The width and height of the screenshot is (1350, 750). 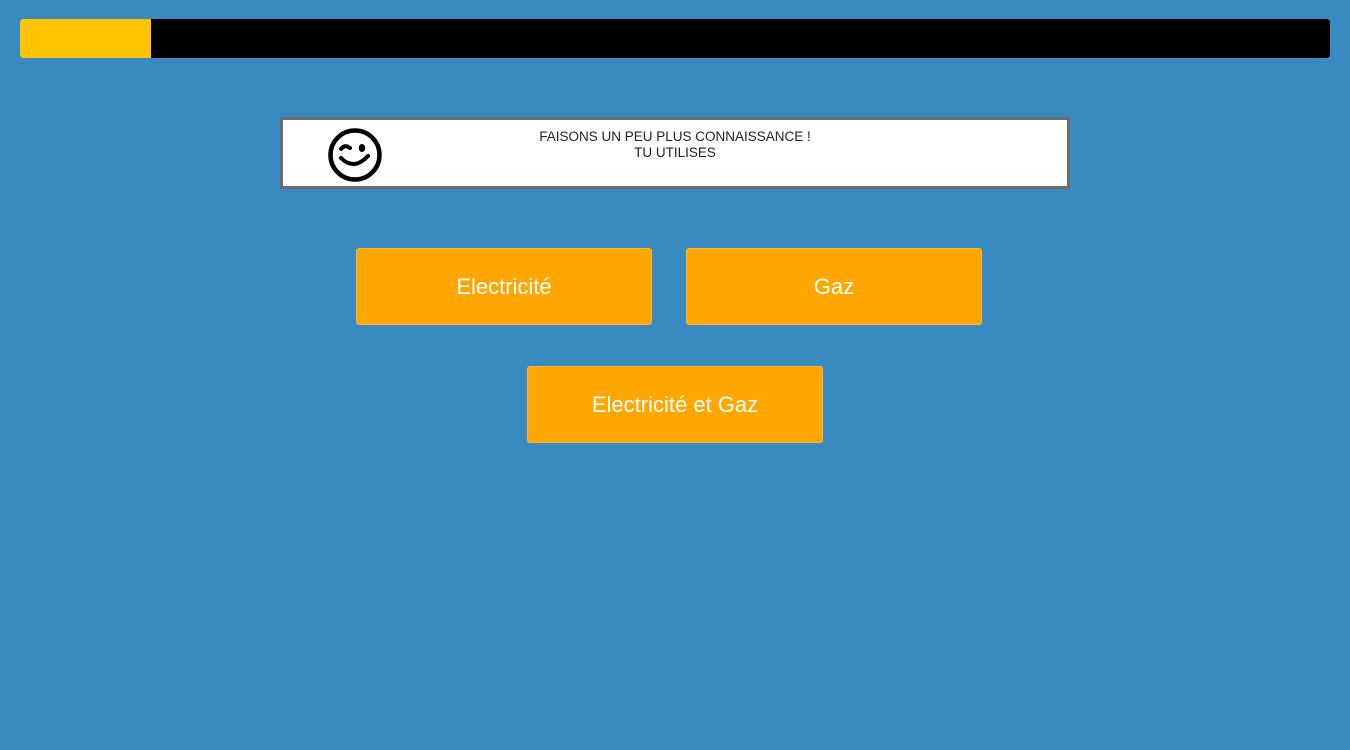 What do you see at coordinates (675, 136) in the screenshot?
I see `message-title: FAISONS UN PEU PLUS CONNAISSANCE !` at bounding box center [675, 136].